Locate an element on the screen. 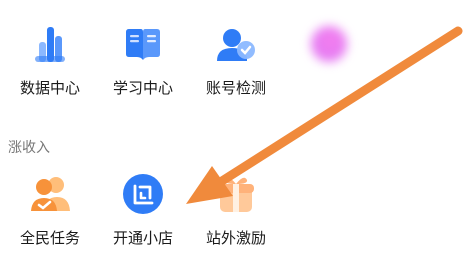 The image size is (468, 274). grid-item-blurred is located at coordinates (329, 48).